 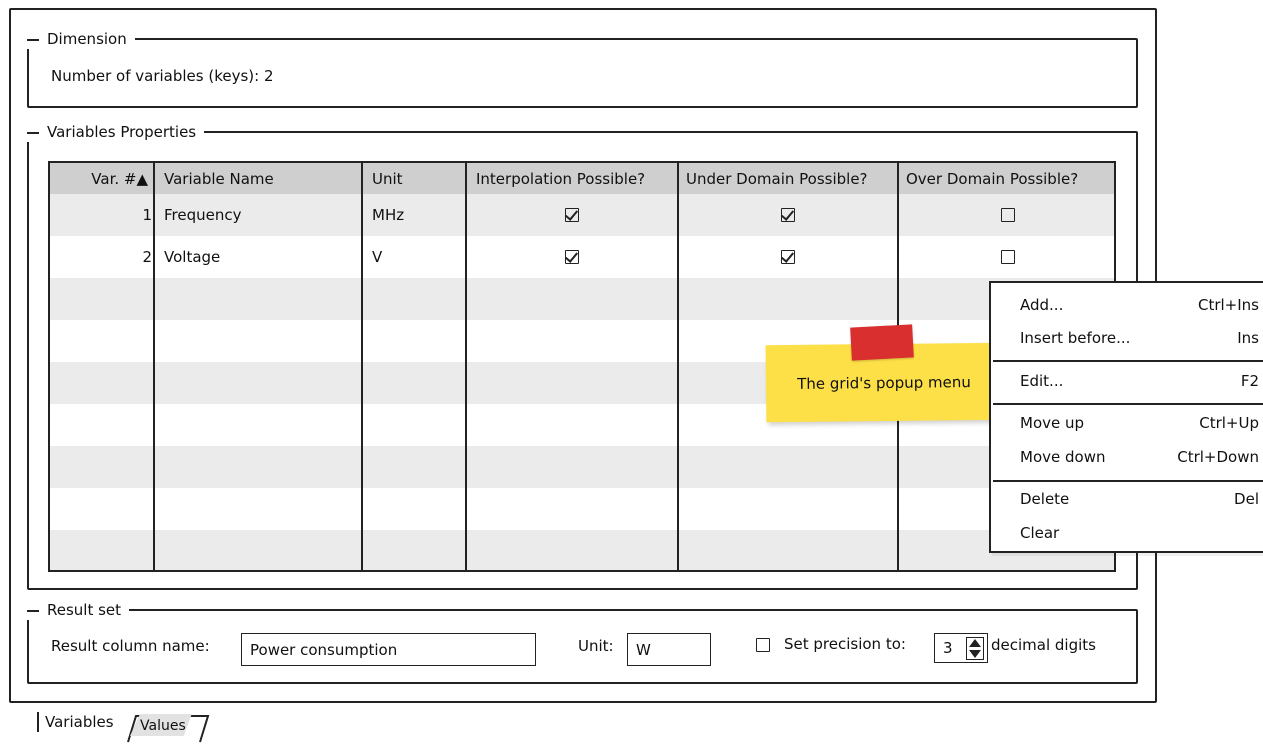 I want to click on precision-value: 3, so click(x=948, y=648).